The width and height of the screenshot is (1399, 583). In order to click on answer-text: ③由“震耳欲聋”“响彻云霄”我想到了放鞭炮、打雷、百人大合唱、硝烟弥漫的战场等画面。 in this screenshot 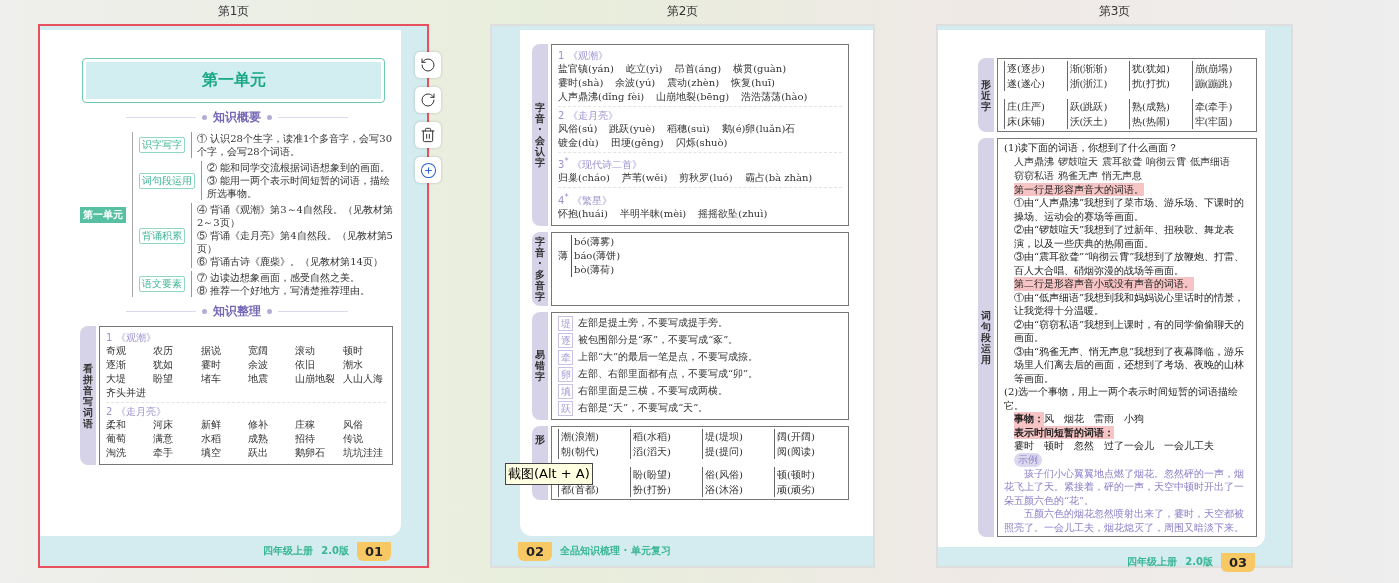, I will do `click(1129, 263)`.